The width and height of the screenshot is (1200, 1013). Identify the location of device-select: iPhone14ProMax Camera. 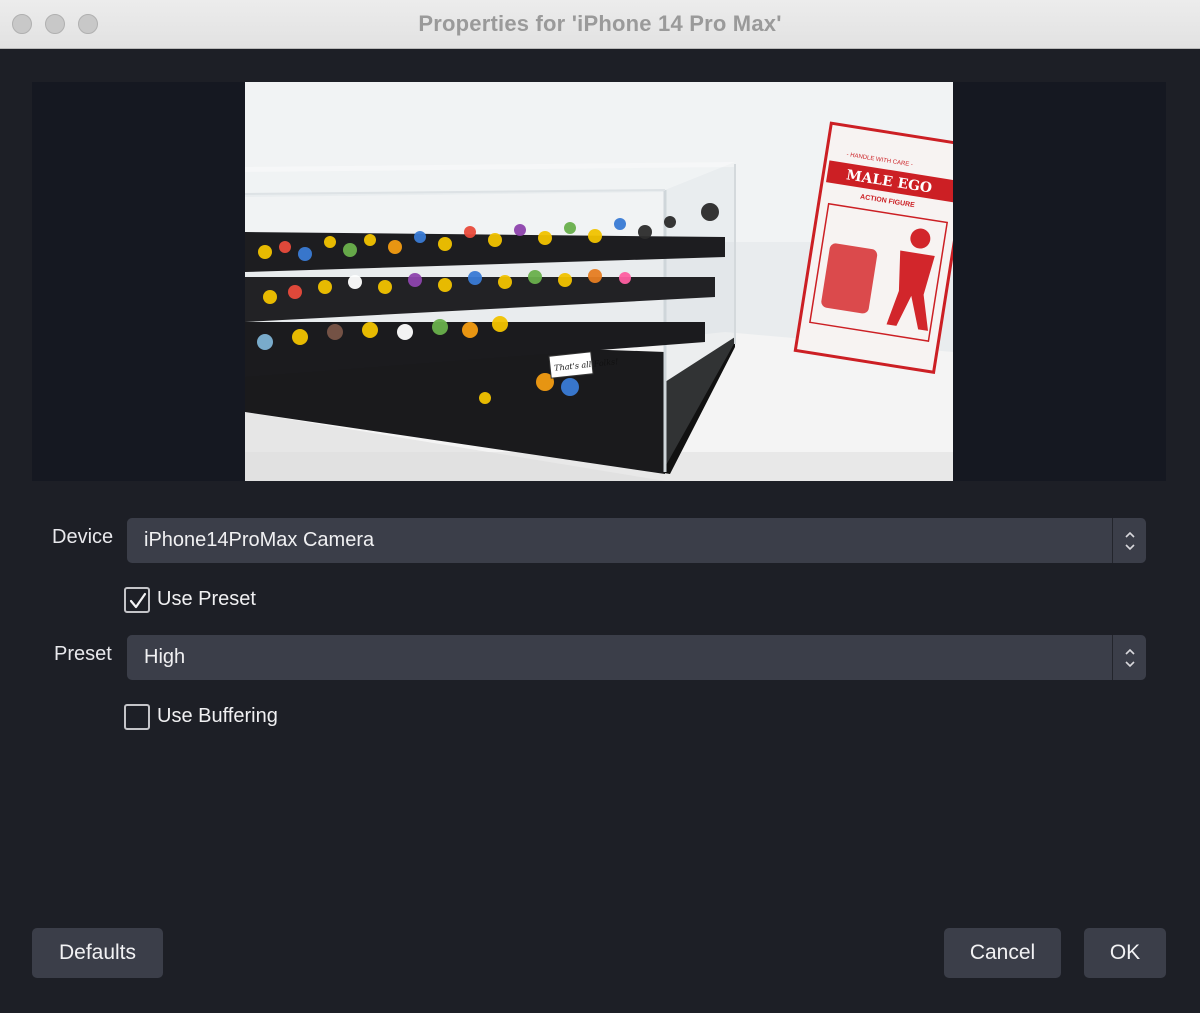
(636, 540).